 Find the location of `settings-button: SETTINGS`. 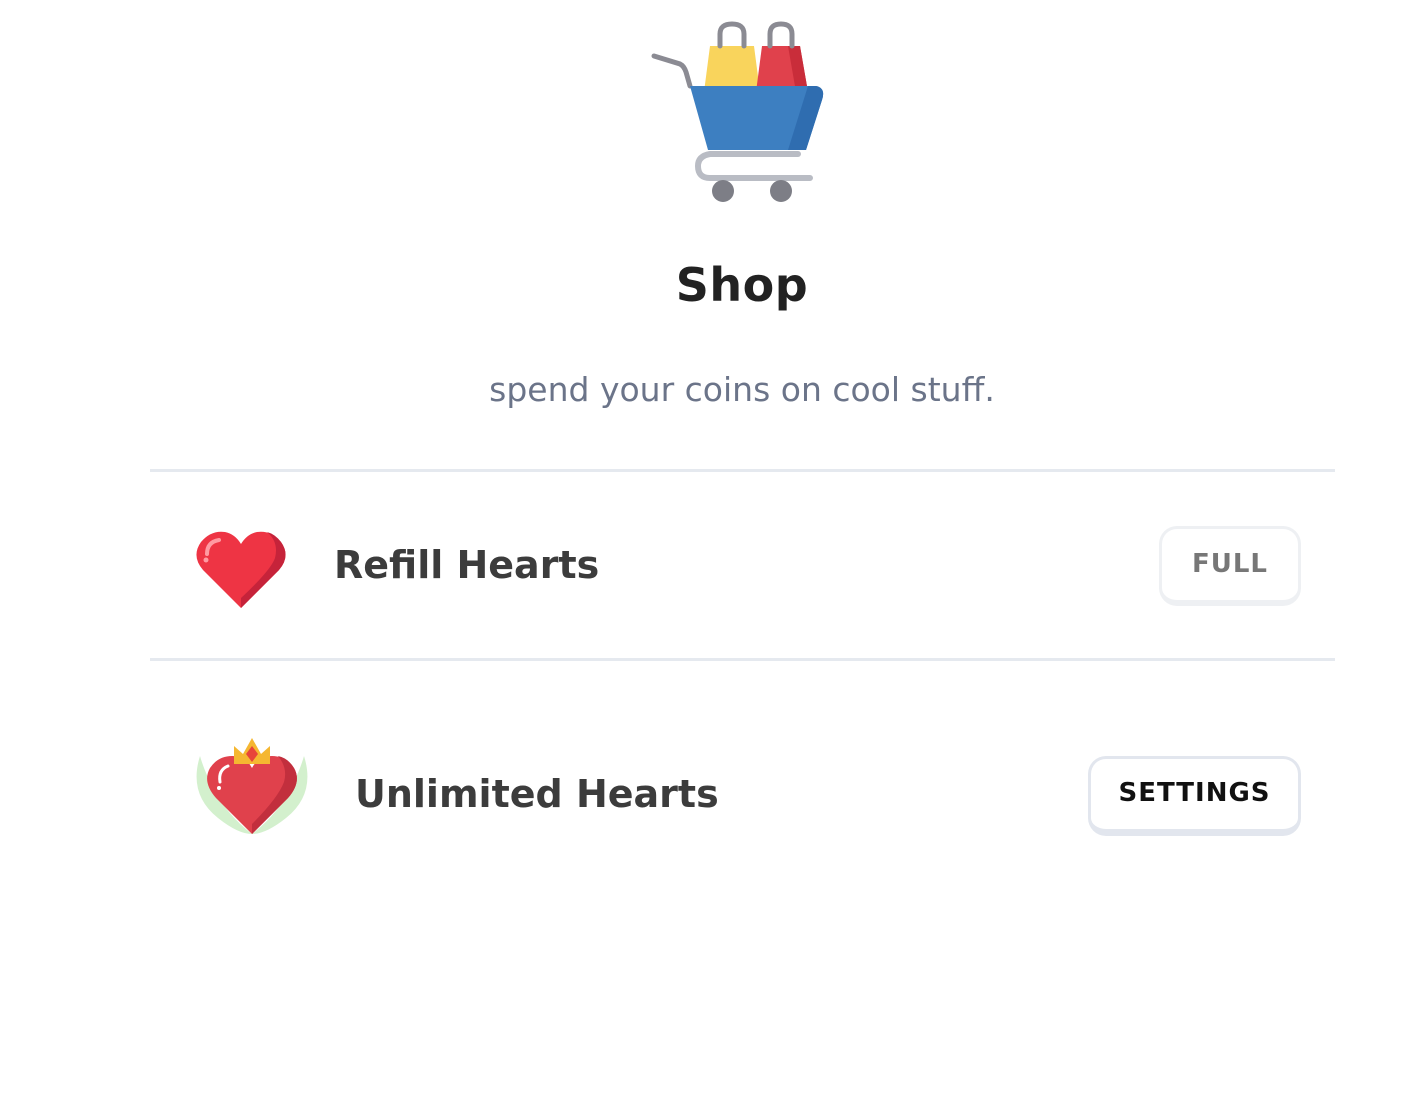

settings-button: SETTINGS is located at coordinates (1194, 796).